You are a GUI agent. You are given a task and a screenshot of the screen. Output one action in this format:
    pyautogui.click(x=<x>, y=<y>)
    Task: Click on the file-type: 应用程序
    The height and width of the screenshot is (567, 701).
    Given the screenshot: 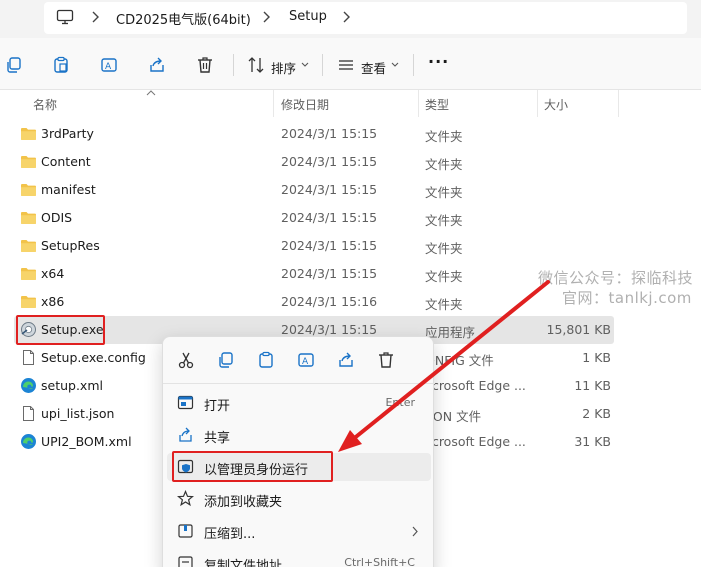 What is the action you would take?
    pyautogui.click(x=450, y=332)
    